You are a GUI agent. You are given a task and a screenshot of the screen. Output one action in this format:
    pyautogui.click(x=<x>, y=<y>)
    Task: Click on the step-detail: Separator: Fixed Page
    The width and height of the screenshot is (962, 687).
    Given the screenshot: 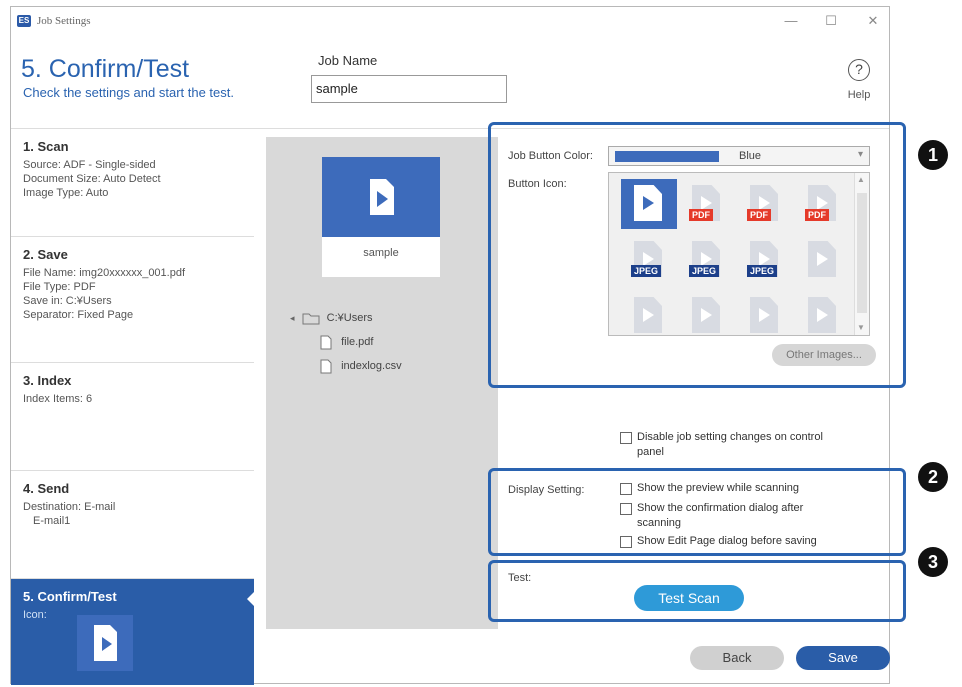 What is the action you would take?
    pyautogui.click(x=78, y=315)
    